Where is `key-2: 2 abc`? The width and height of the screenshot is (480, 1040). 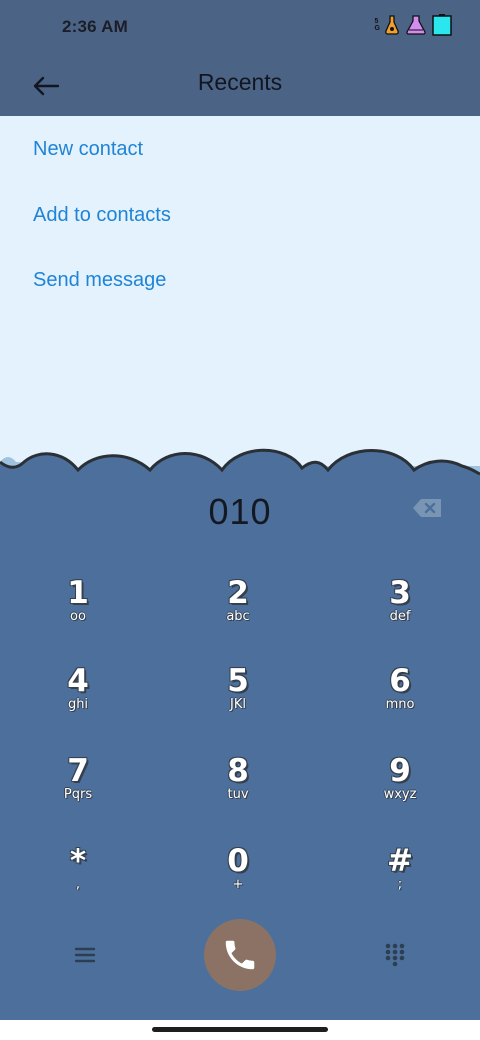 key-2: 2 abc is located at coordinates (238, 616).